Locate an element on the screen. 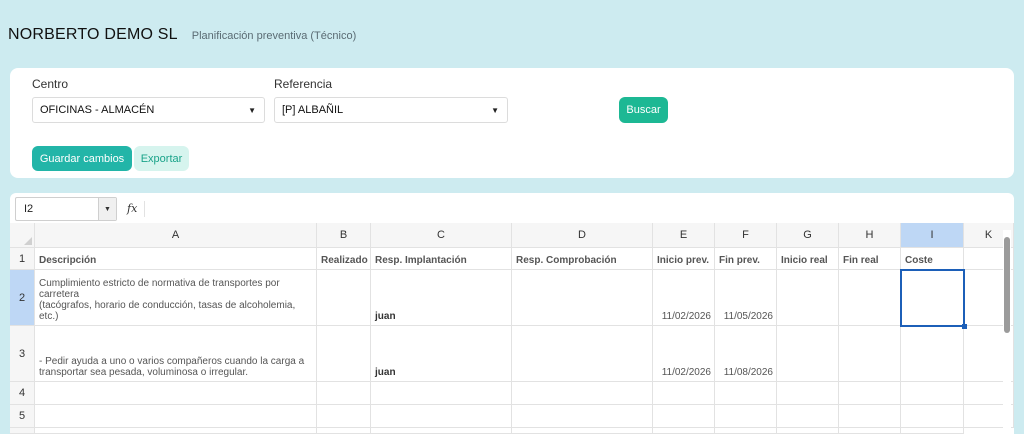 This screenshot has width=1024, height=434. header-cell: Resp. Comprobación is located at coordinates (582, 259).